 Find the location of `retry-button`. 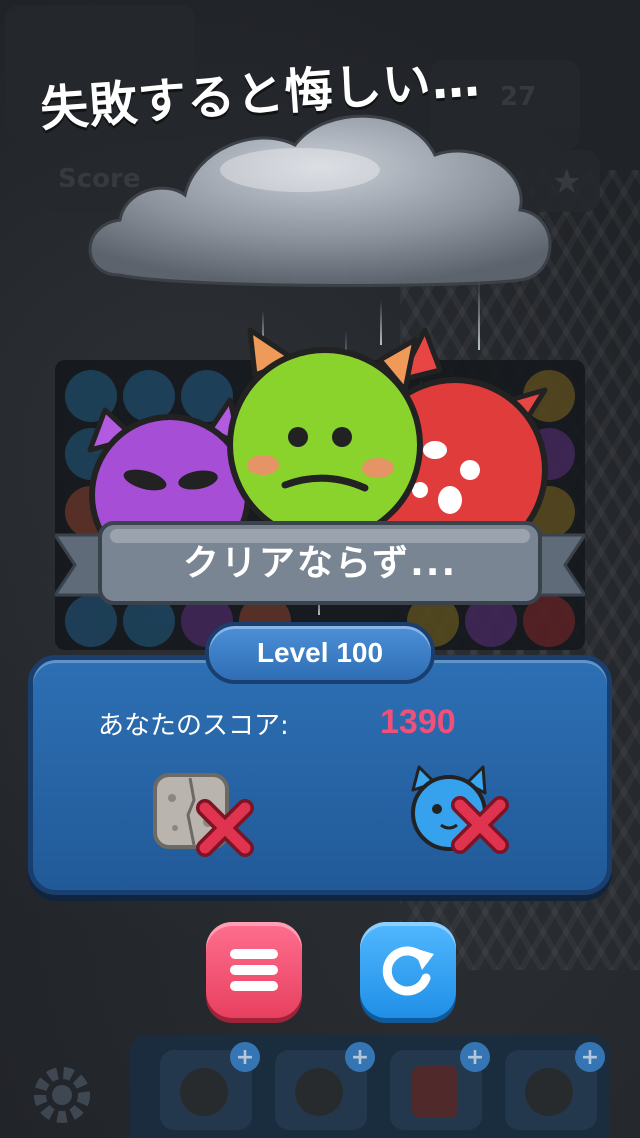

retry-button is located at coordinates (408, 970).